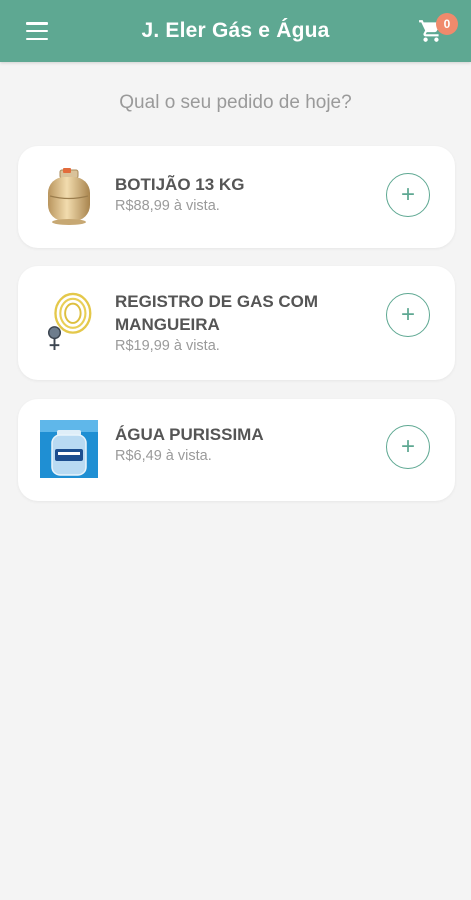 The width and height of the screenshot is (471, 900). I want to click on water-gallon-image, so click(69, 449).